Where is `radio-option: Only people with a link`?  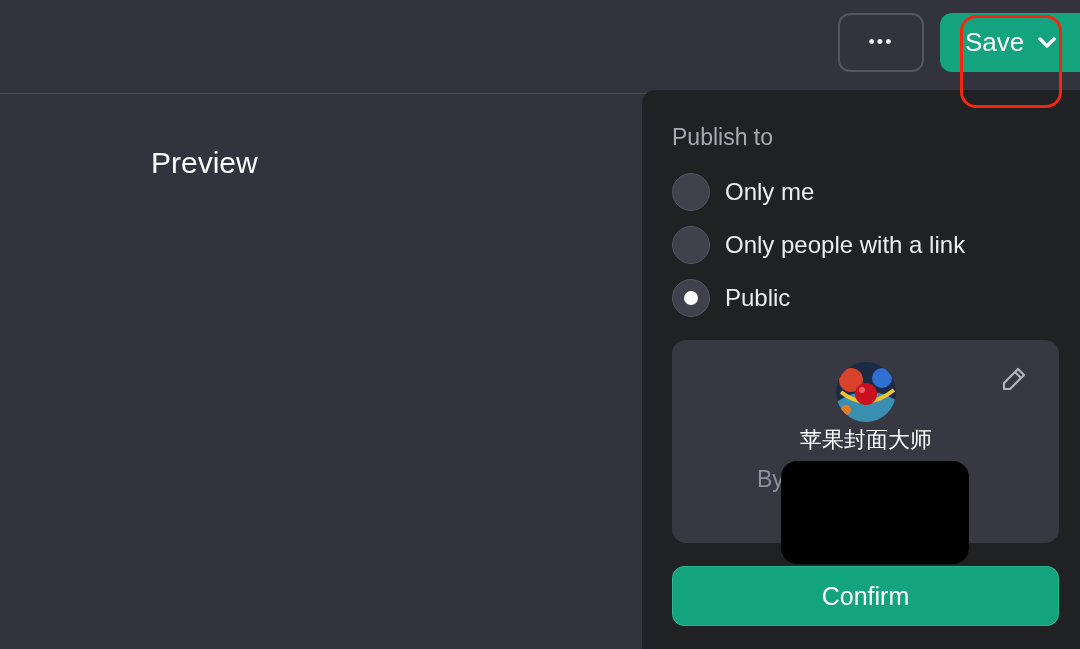 radio-option: Only people with a link is located at coordinates (865, 244).